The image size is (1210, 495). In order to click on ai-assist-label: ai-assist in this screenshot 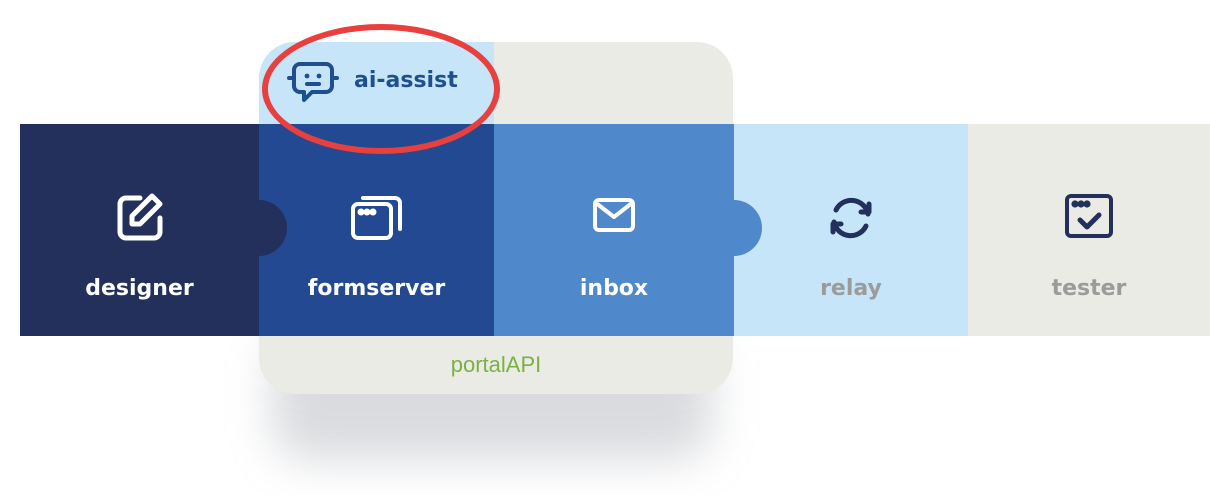, I will do `click(406, 80)`.